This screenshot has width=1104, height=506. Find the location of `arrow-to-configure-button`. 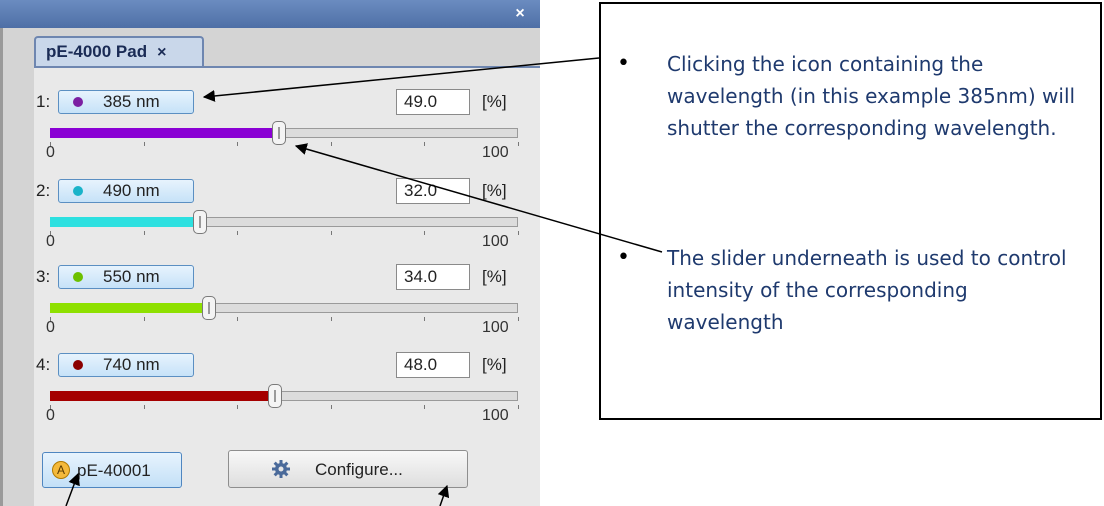

arrow-to-configure-button is located at coordinates (443, 495).